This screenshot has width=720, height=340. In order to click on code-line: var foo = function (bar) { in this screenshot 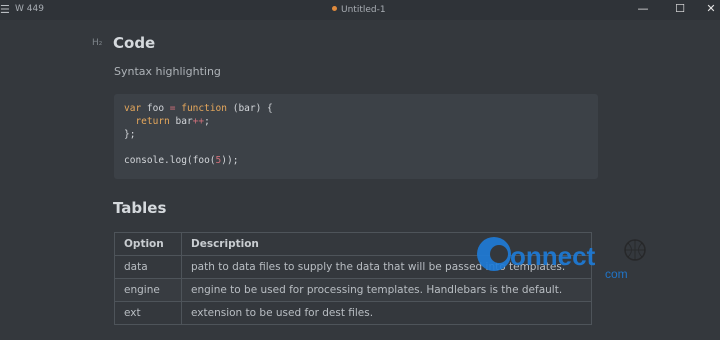, I will do `click(198, 108)`.